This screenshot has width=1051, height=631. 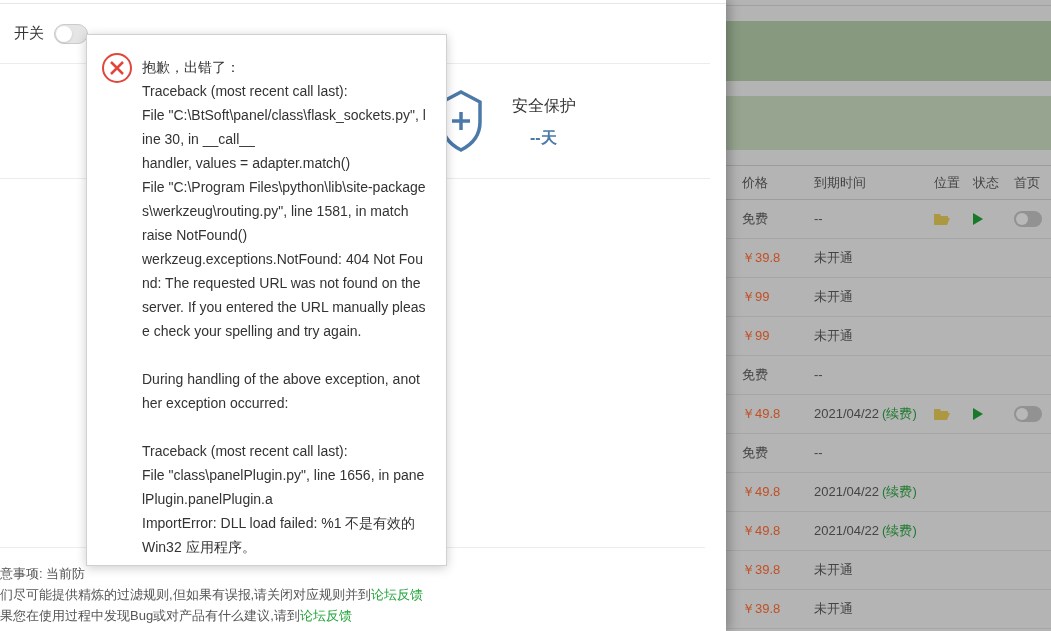 I want to click on error-line: File "C:\BtSoft\panel/class\flask_sockets.py", l, so click(x=284, y=115).